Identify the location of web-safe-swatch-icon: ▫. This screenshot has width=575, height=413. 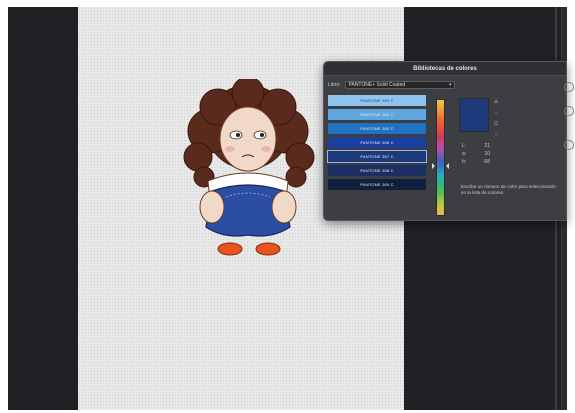
(496, 135).